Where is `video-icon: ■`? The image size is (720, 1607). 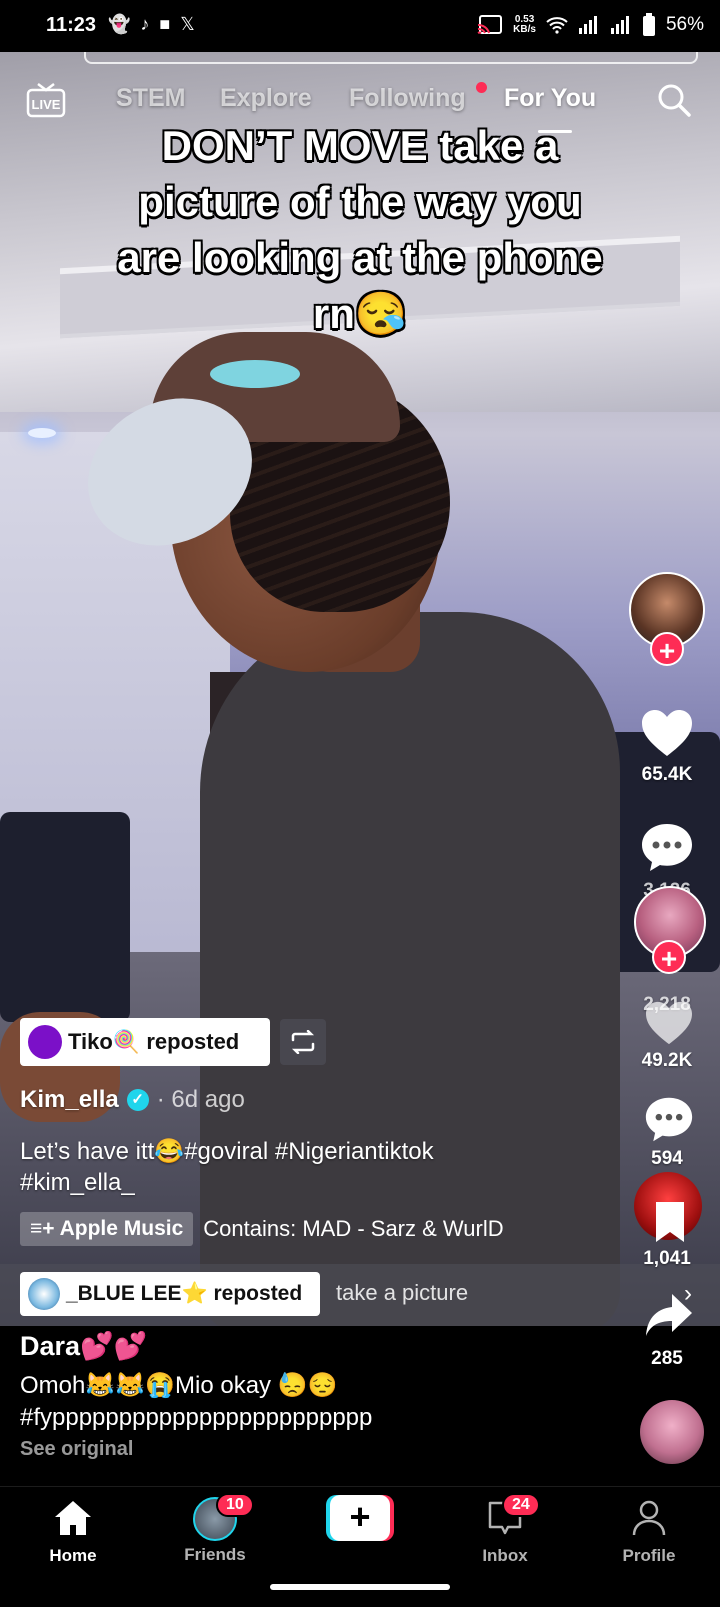 video-icon: ■ is located at coordinates (165, 24).